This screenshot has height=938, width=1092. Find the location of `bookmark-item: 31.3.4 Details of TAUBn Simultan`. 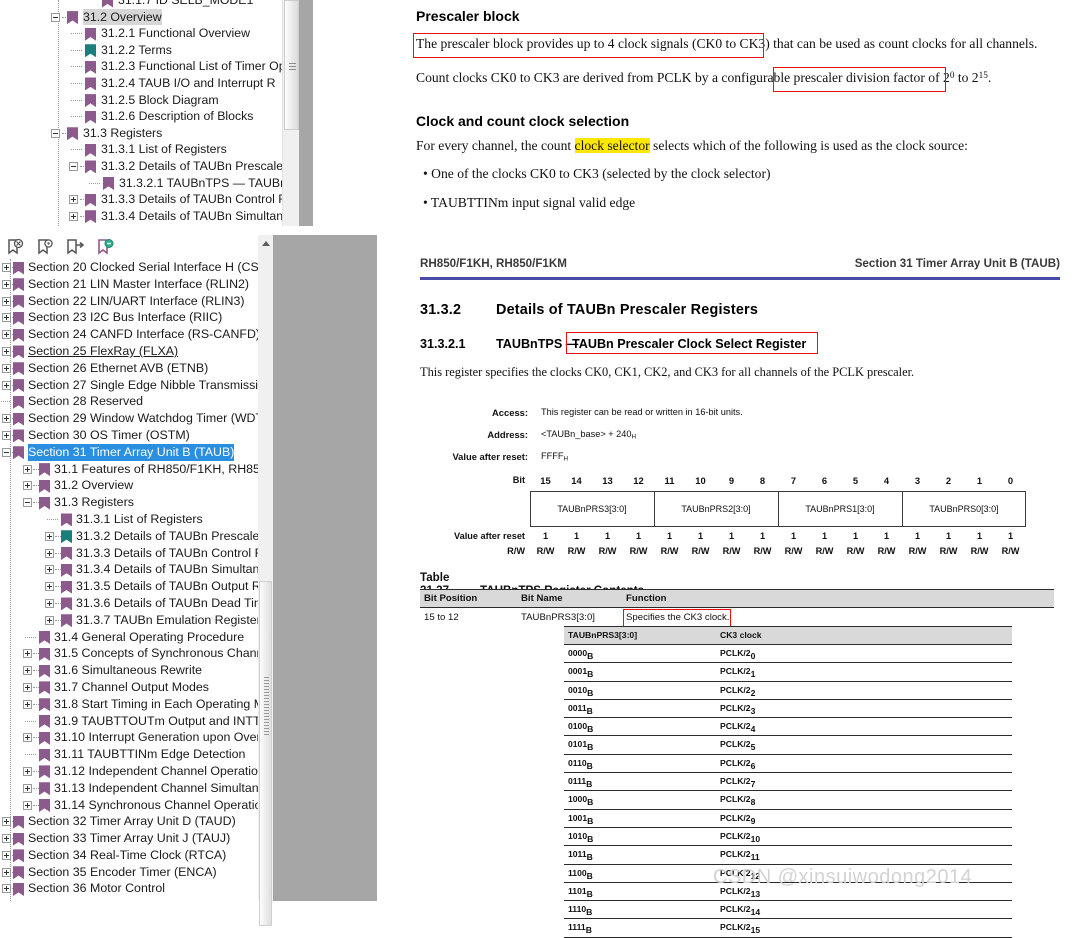

bookmark-item: 31.3.4 Details of TAUBn Simultan is located at coordinates (151, 216).